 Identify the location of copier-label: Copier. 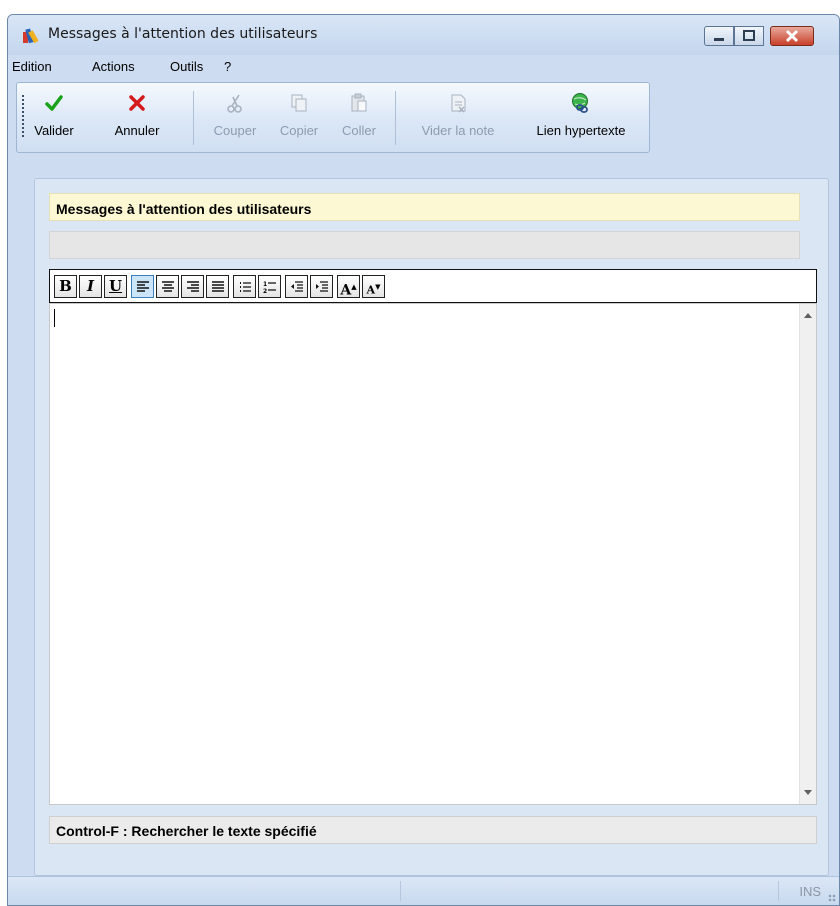
(299, 130).